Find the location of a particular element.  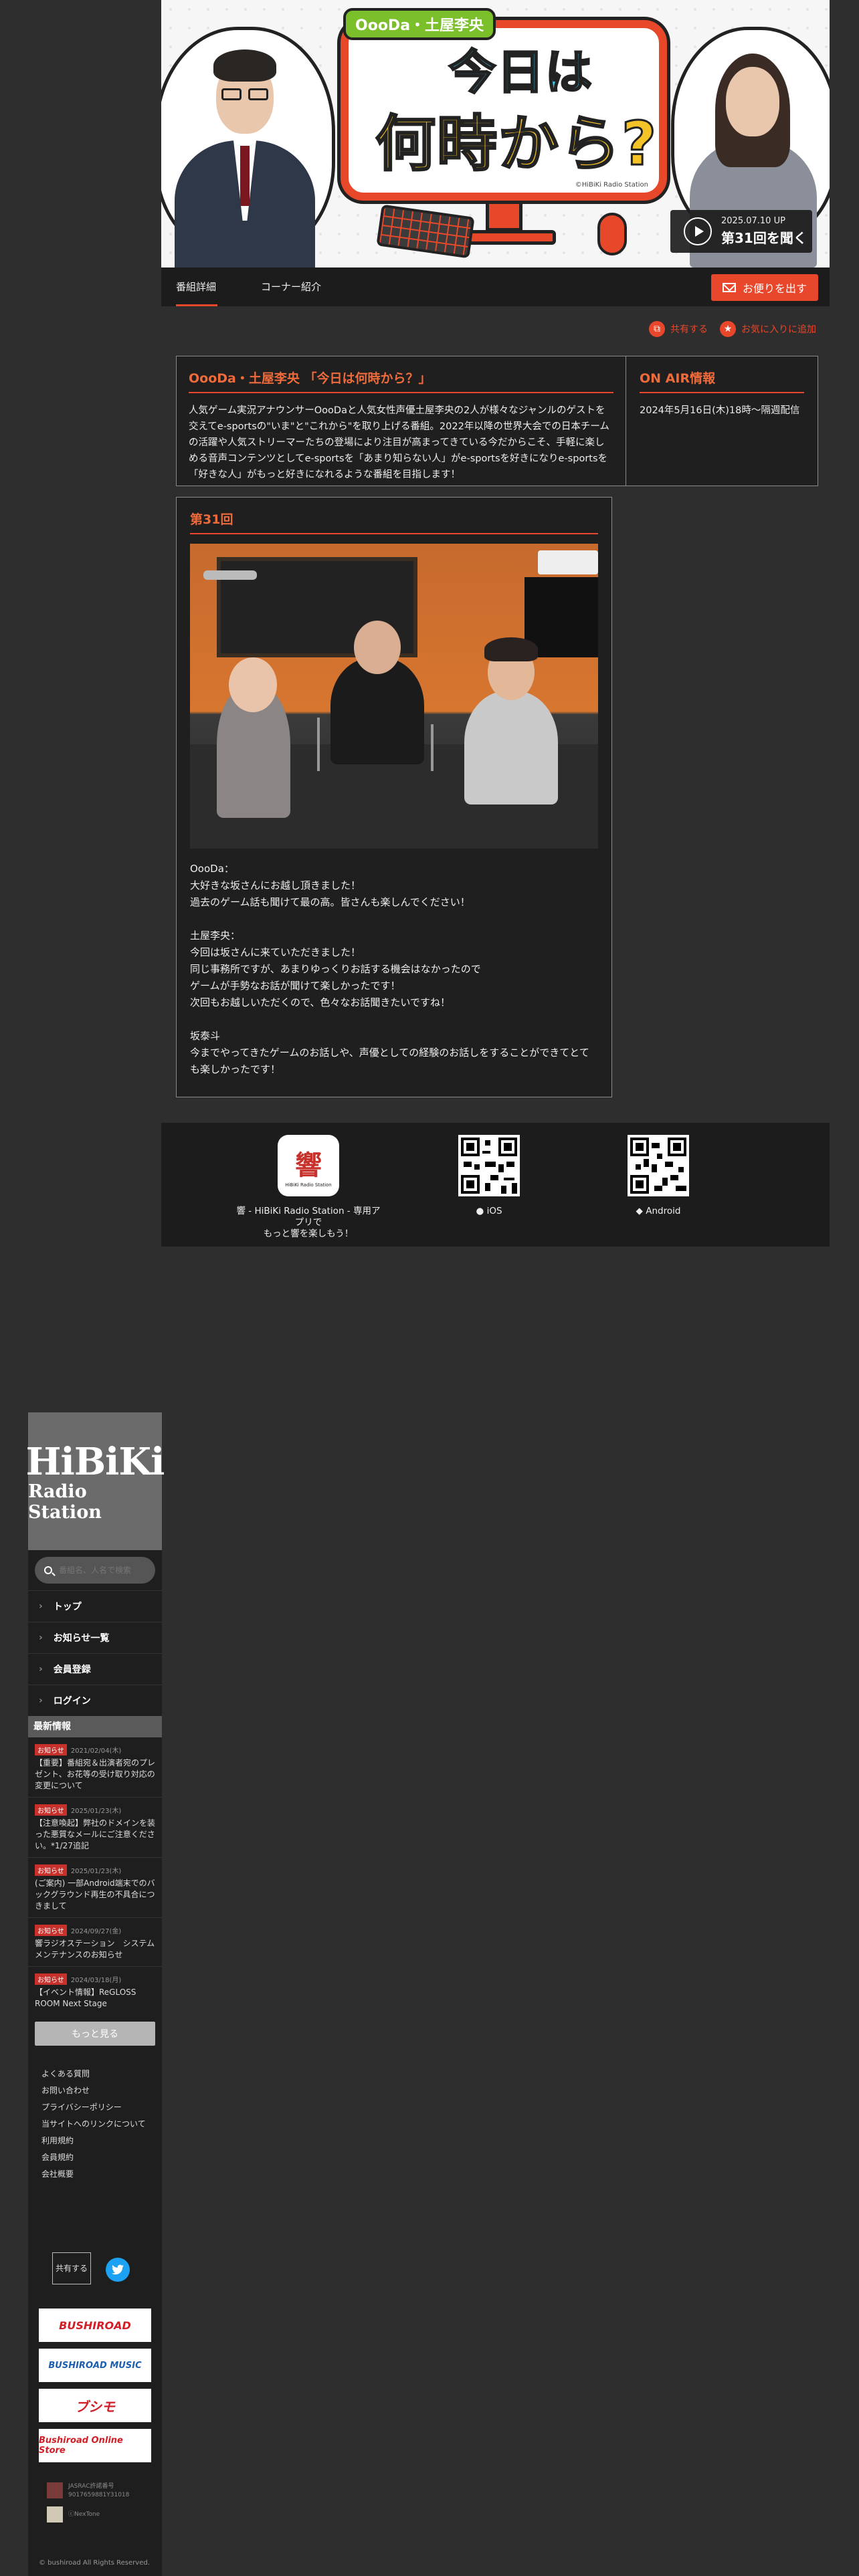

partner-bushiroad: BUSHIROAD is located at coordinates (95, 2325).